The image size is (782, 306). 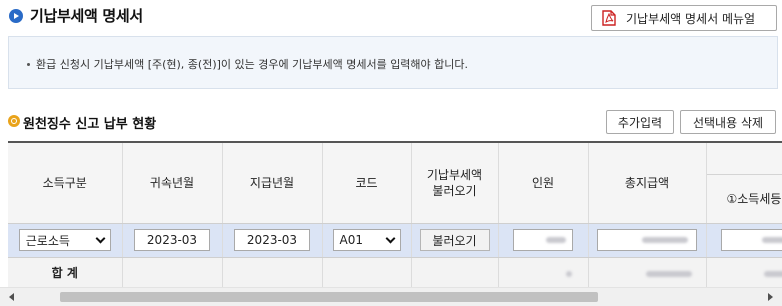 I want to click on page-title: 기납부세액 명세서, so click(x=86, y=16).